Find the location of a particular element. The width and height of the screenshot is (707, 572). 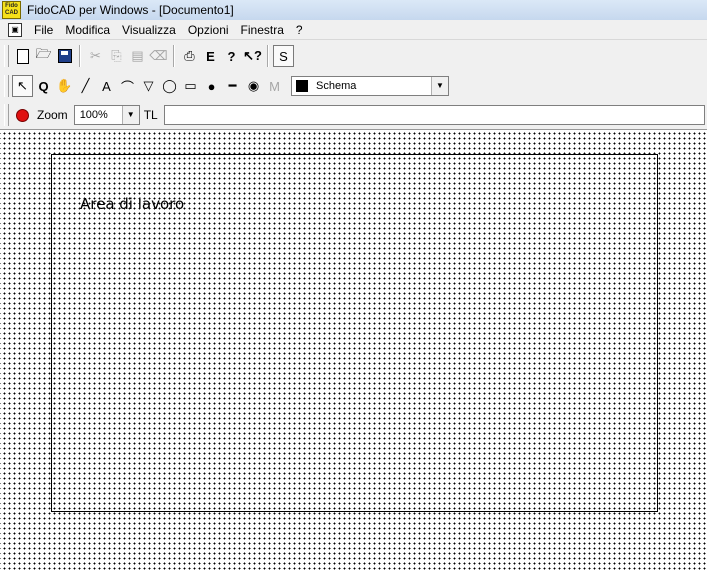

drawing-toolbar: ↖ Q ✋ ╱ A ⌒ ▽ ◯ ▭ ● ━ ◉ M Schema ▼ is located at coordinates (240, 86).